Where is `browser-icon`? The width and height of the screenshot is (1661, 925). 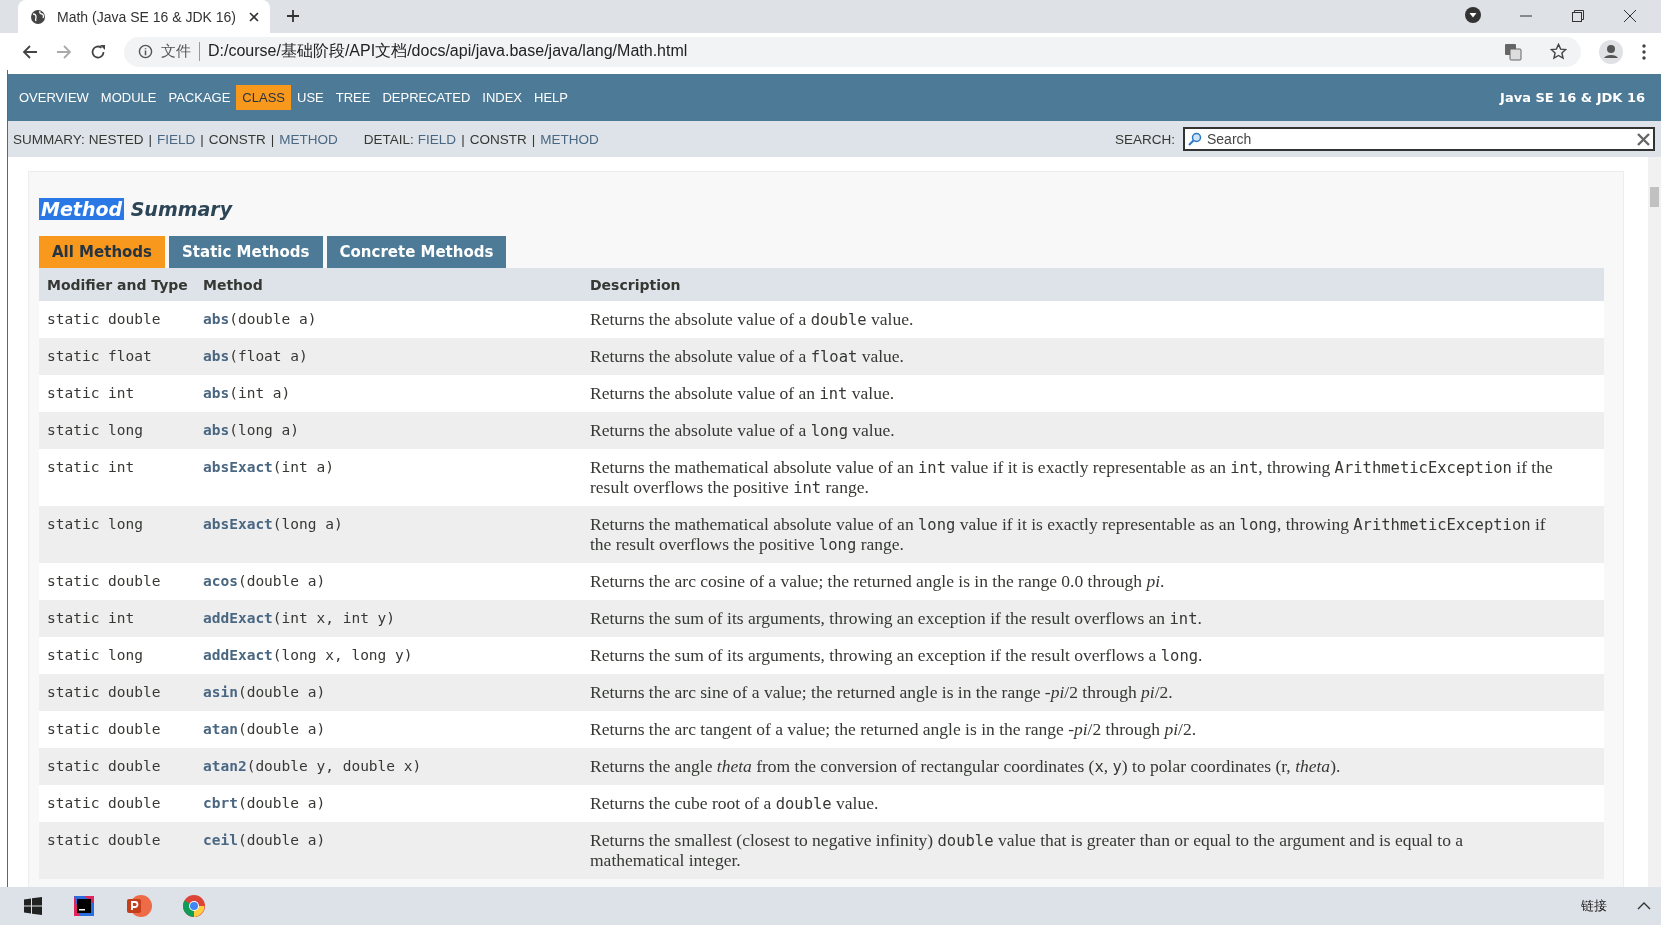 browser-icon is located at coordinates (194, 906).